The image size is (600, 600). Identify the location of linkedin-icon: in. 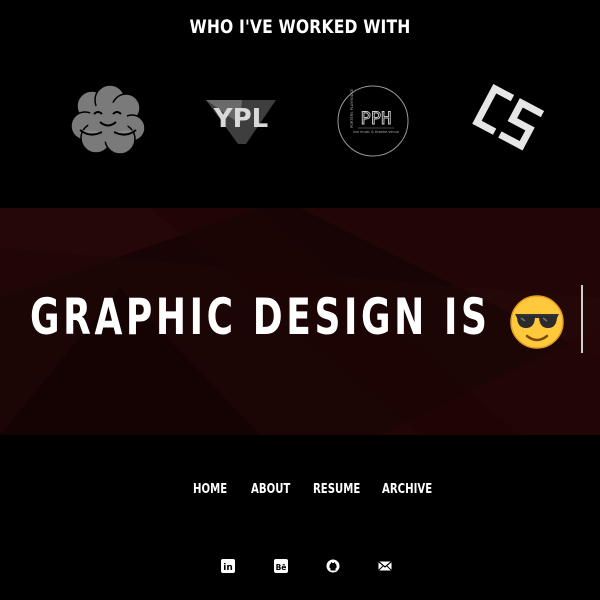
(228, 566).